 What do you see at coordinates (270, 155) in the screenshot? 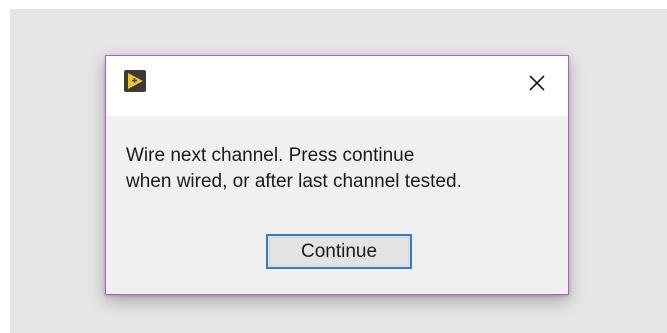
I see `message-line-1: Wire next channel. Press continue` at bounding box center [270, 155].